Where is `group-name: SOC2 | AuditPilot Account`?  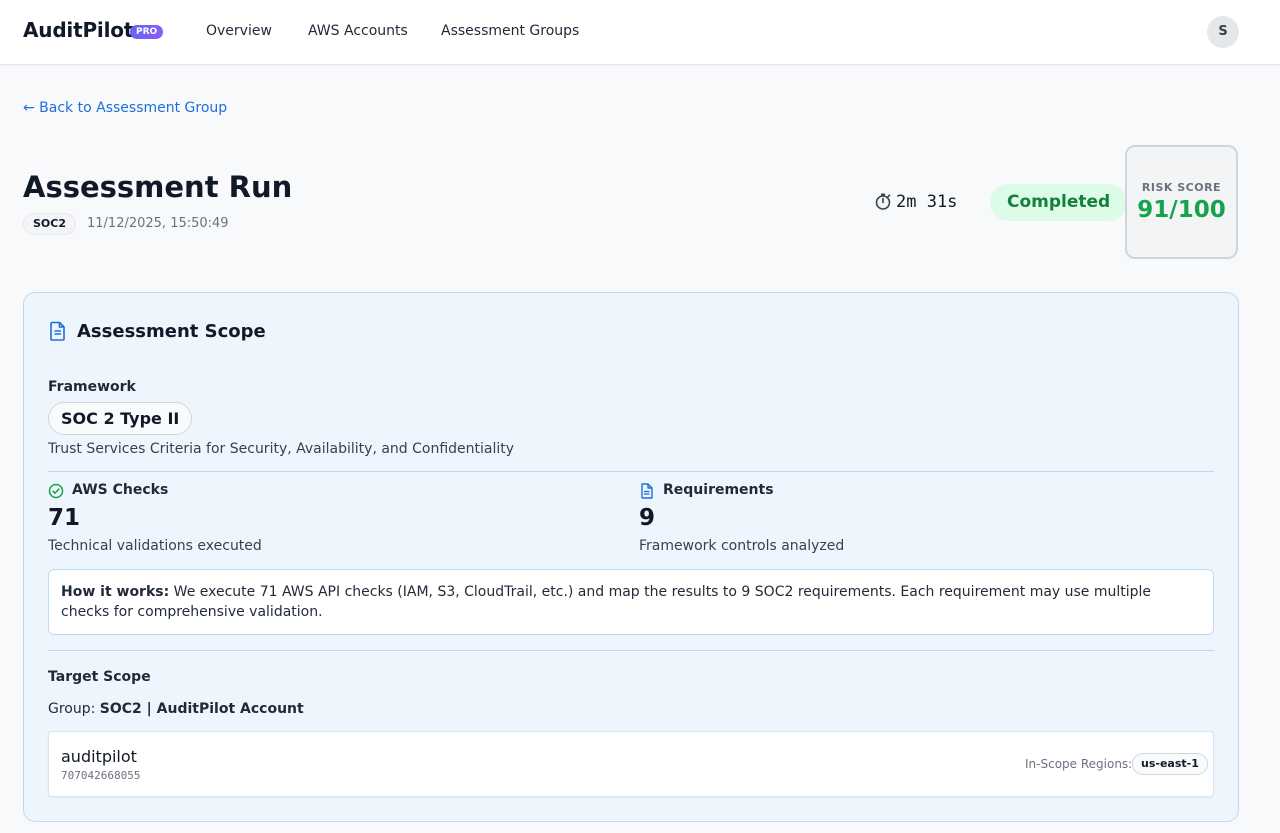 group-name: SOC2 | AuditPilot Account is located at coordinates (201, 709).